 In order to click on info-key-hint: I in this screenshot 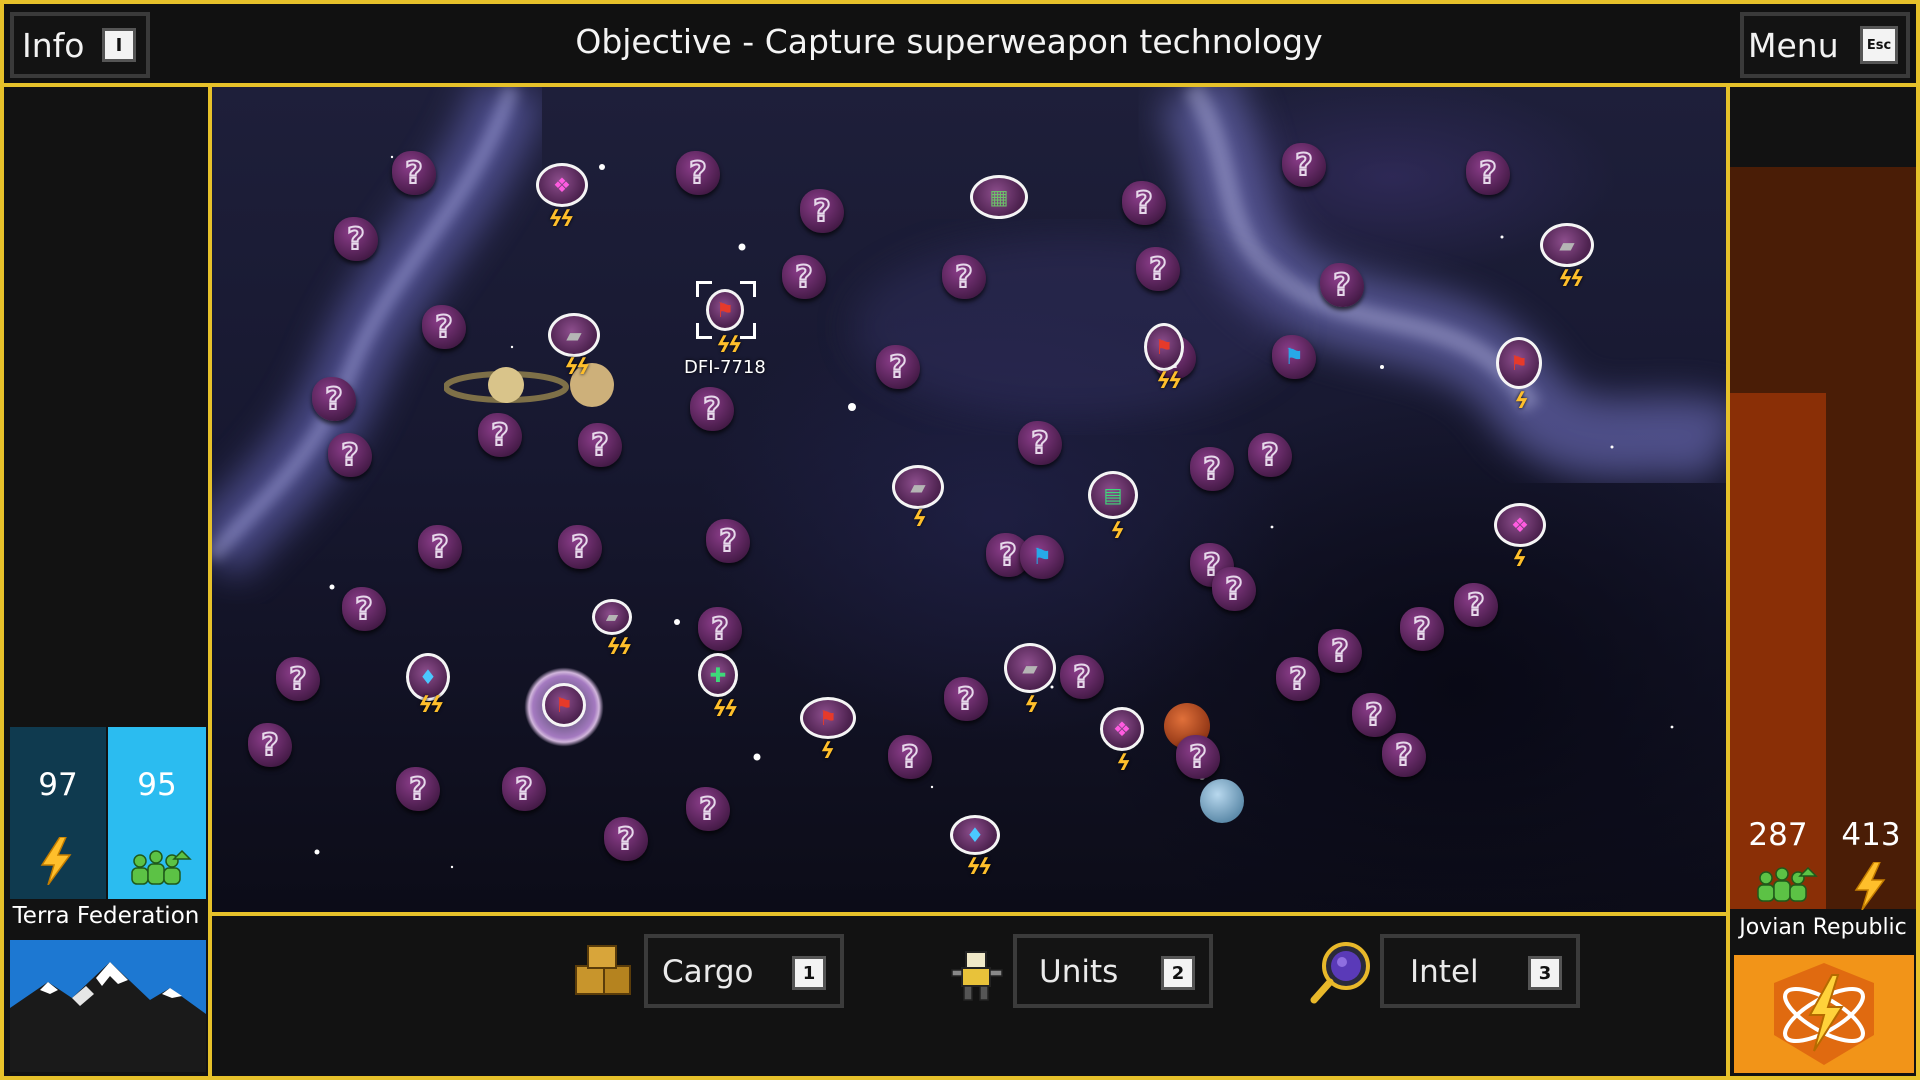, I will do `click(119, 45)`.